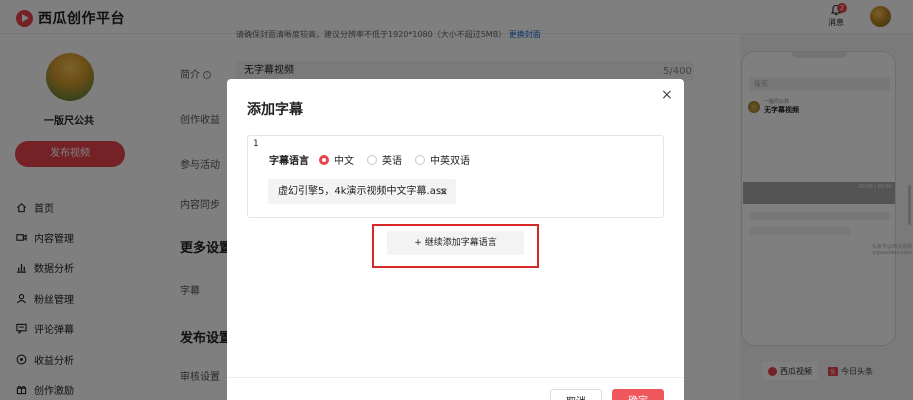  I want to click on radio-label: 中文, so click(344, 161).